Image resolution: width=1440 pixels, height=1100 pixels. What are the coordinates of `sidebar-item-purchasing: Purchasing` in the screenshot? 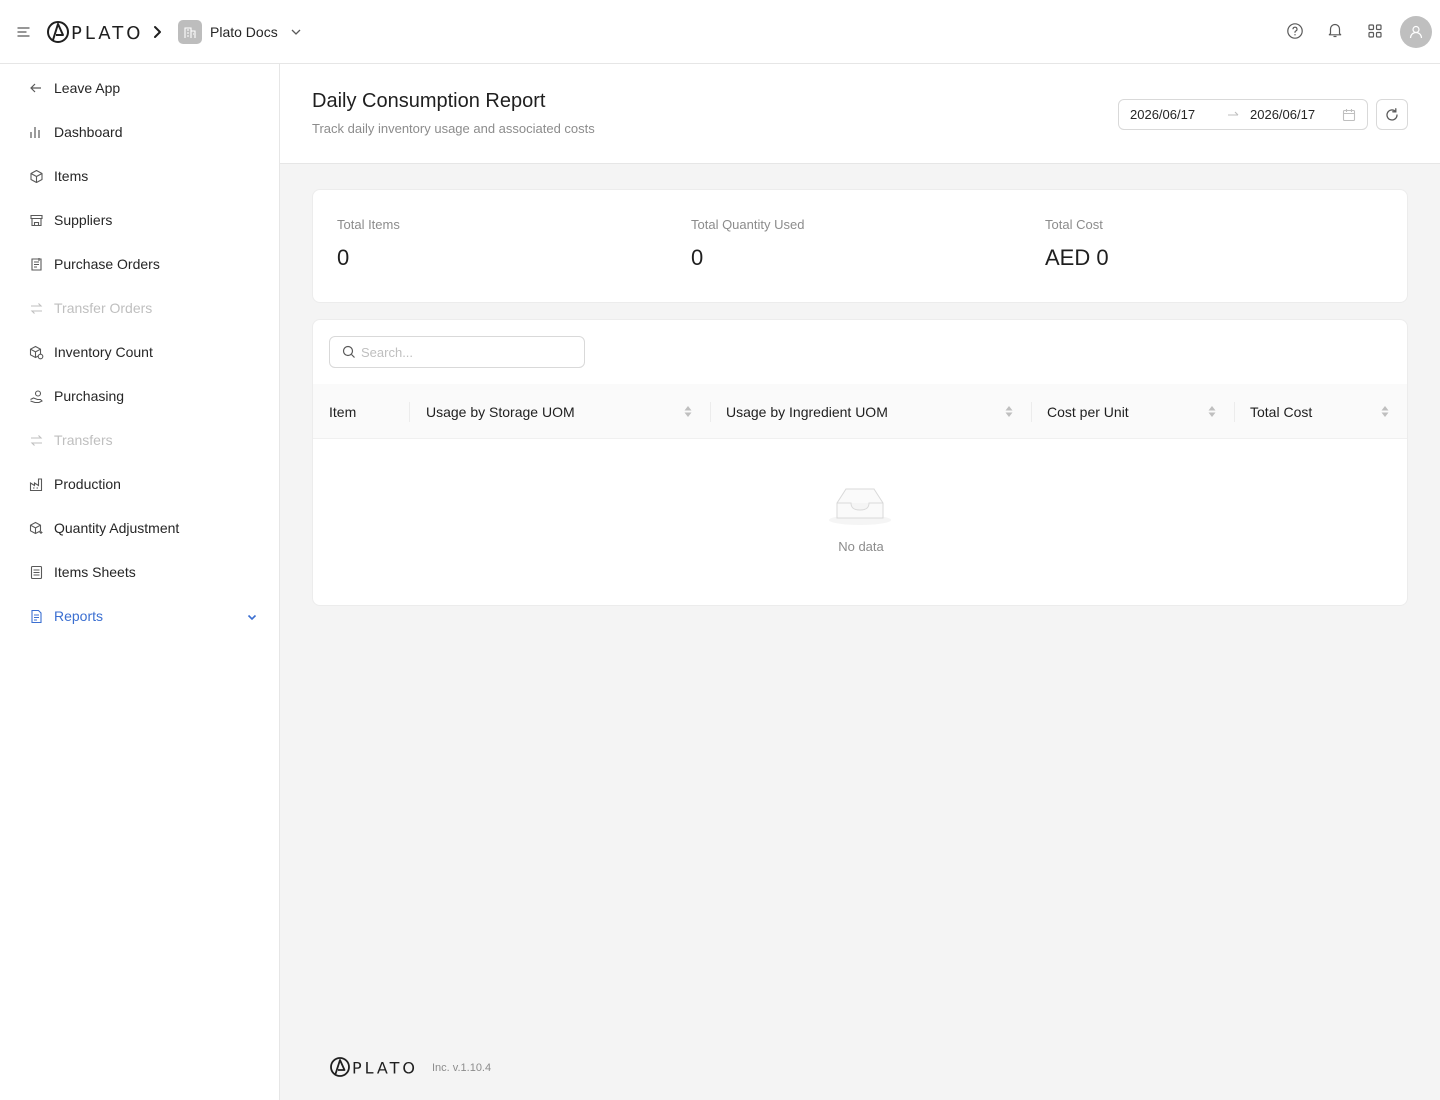 It's located at (144, 396).